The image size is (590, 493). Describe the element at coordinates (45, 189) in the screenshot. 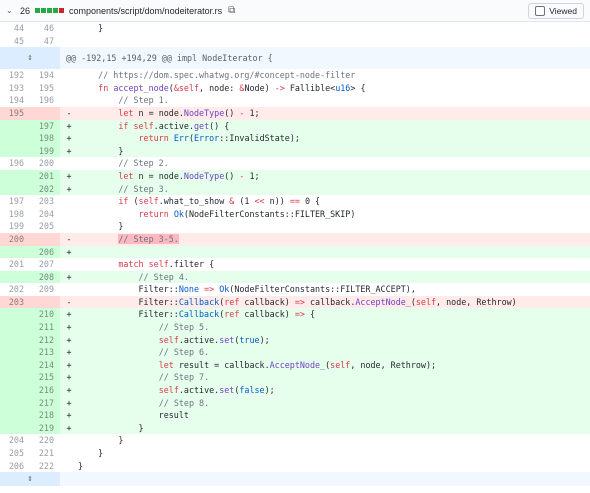

I see `new-line-number: 202` at that location.